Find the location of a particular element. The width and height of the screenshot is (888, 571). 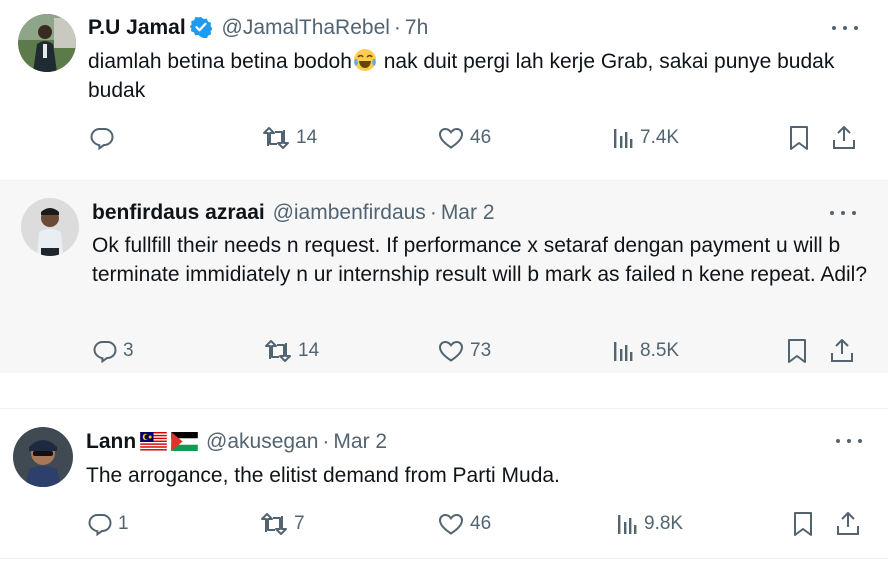

tweet-header: Lann @akusegan · Mar 2 is located at coordinates (236, 442).